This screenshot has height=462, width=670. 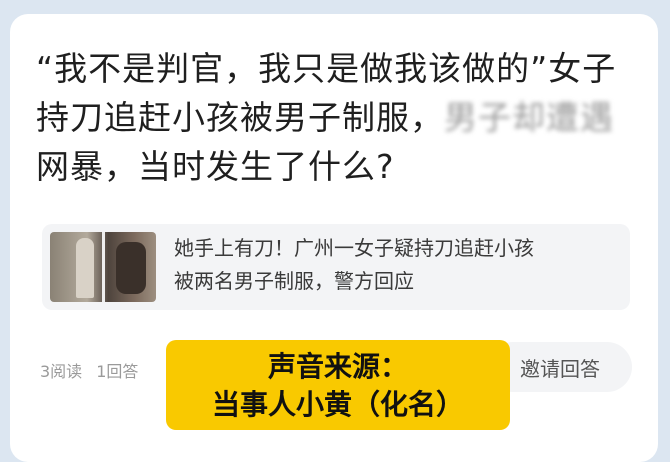 I want to click on thumbnail-divider, so click(x=103, y=267).